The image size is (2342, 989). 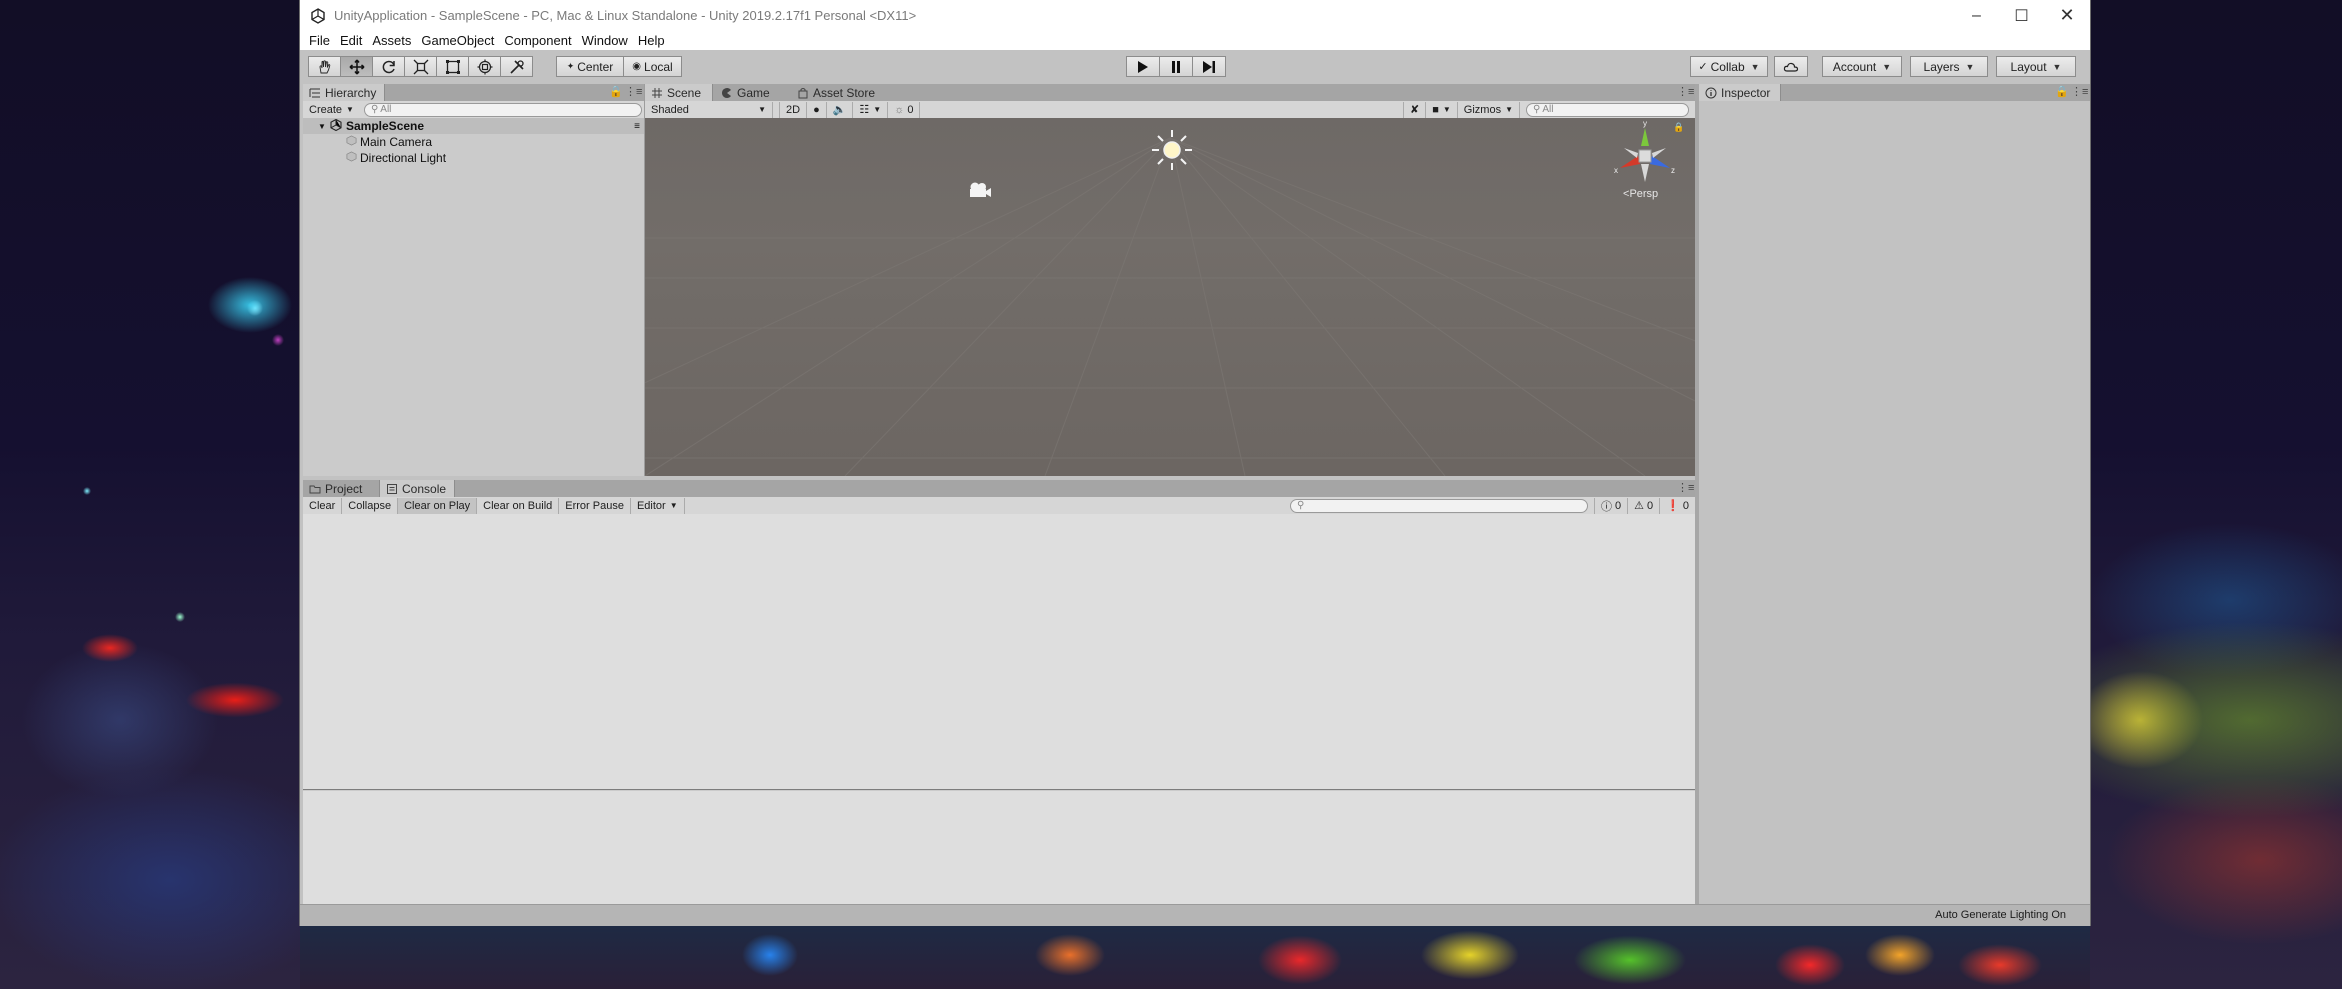 I want to click on tab-inspector: Inspector, so click(x=1740, y=92).